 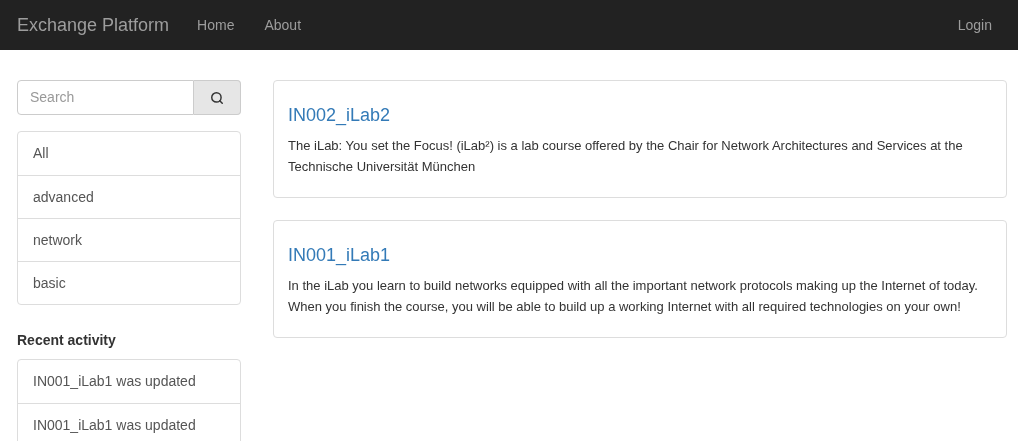 I want to click on category-item: All, so click(x=129, y=153).